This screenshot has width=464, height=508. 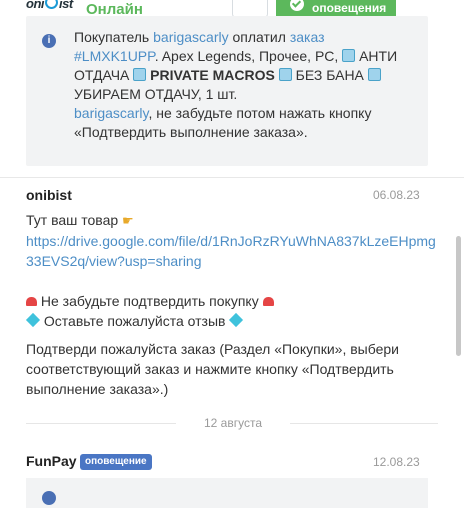 I want to click on second-message-author: FunPay, so click(x=51, y=461).